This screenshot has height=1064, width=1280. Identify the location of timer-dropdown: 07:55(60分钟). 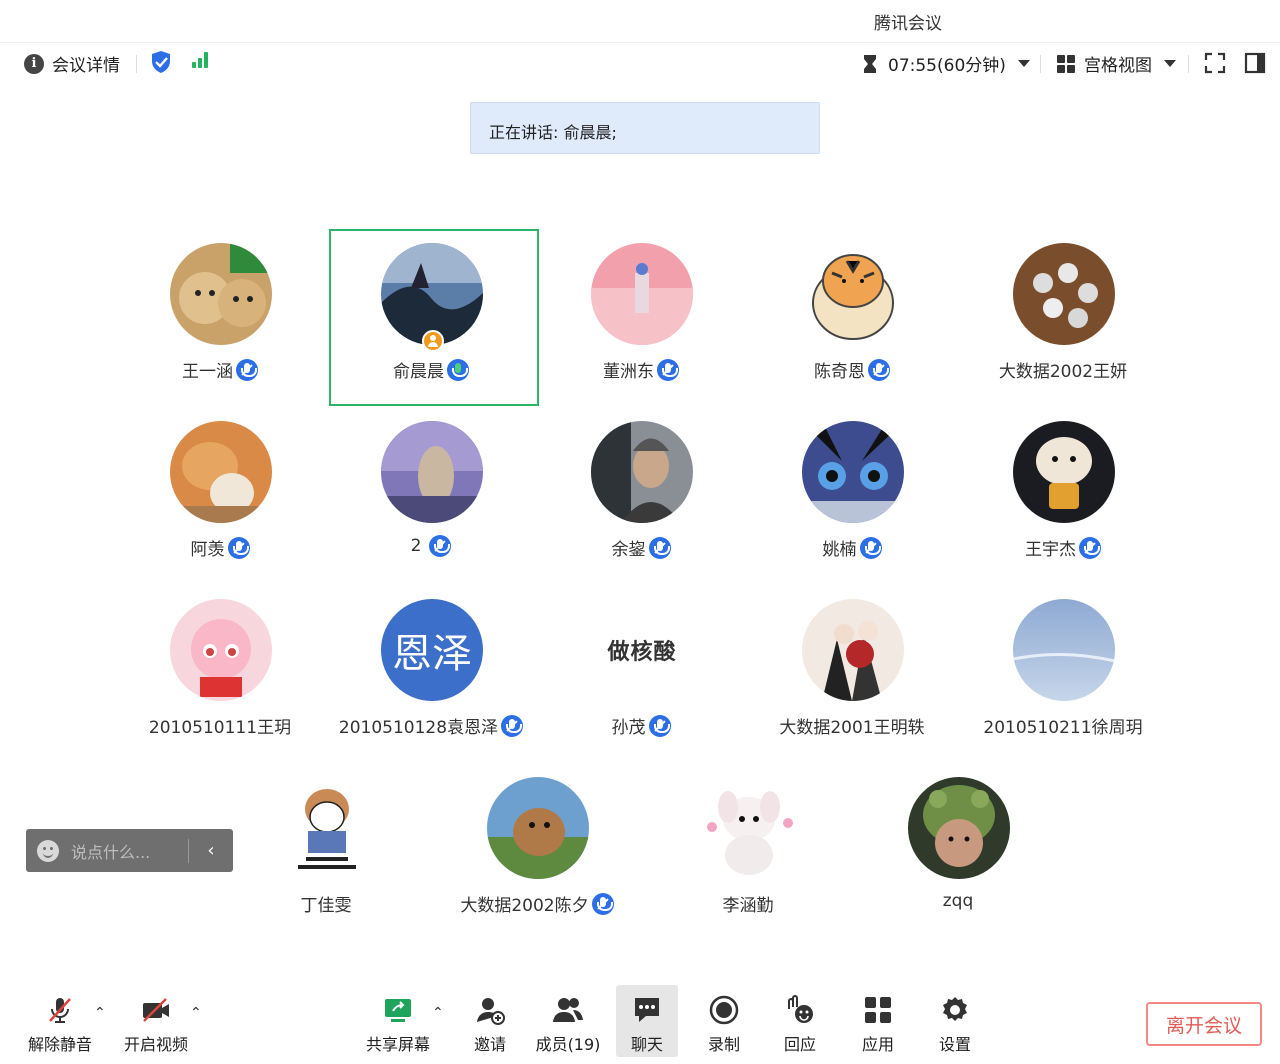
(946, 63).